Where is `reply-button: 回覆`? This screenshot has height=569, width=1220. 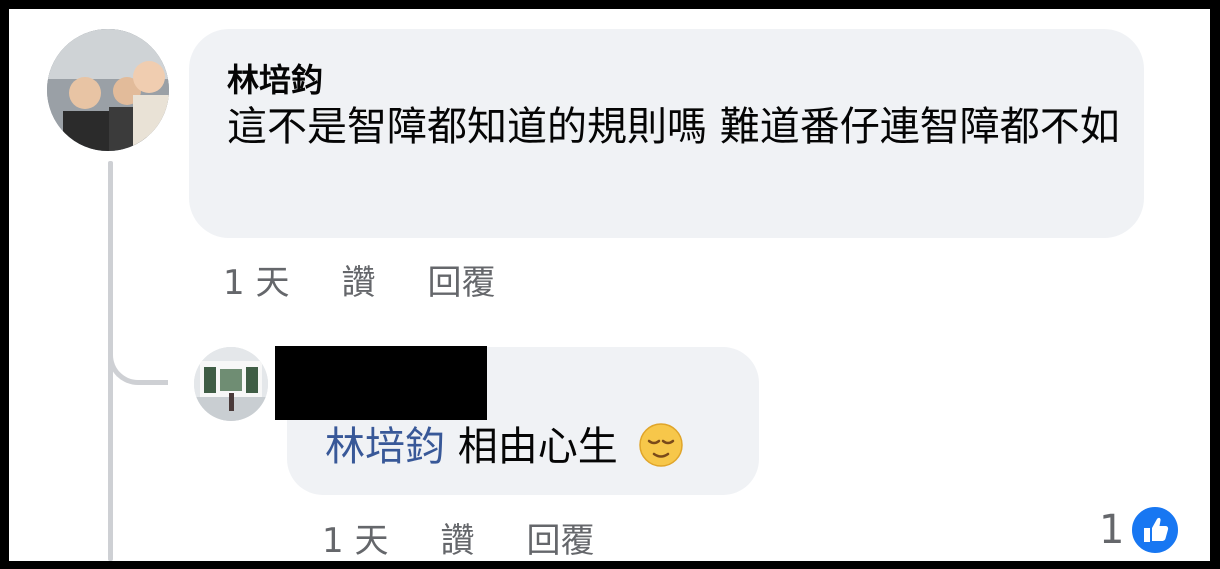 reply-button: 回覆 is located at coordinates (461, 279).